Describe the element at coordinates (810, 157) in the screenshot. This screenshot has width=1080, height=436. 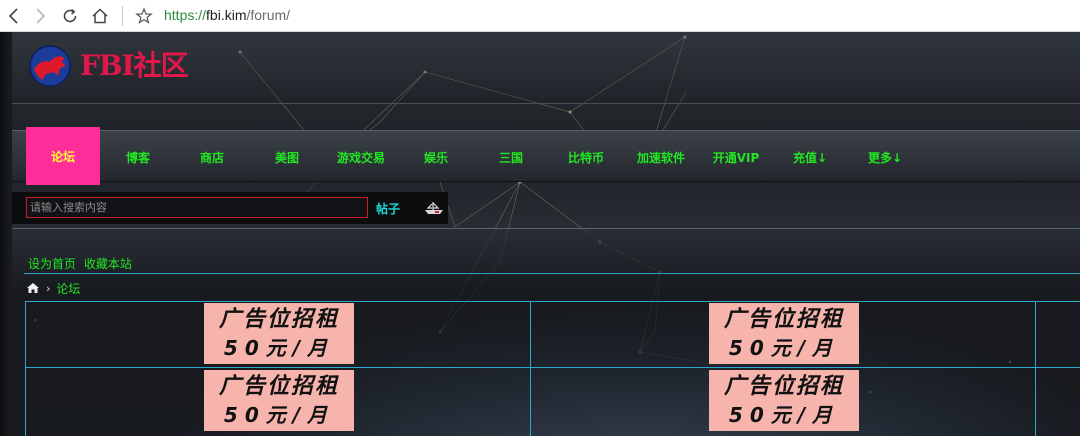
I see `nav-item-recharge: 充值↓` at that location.